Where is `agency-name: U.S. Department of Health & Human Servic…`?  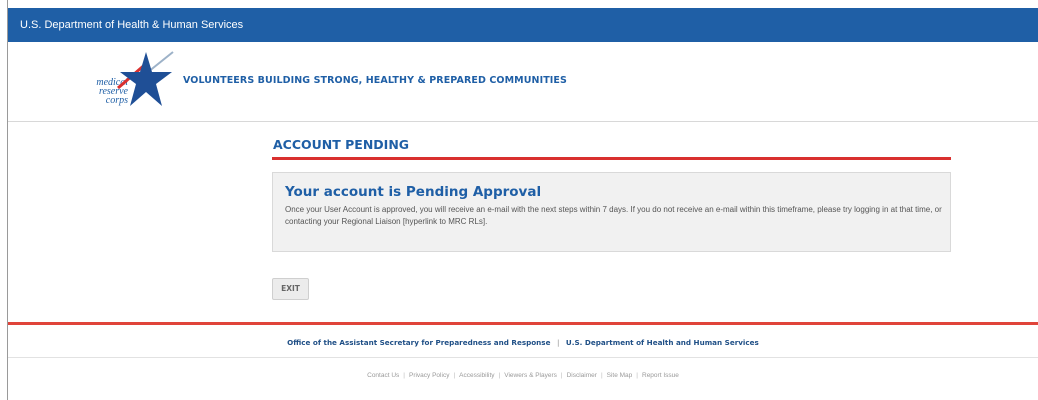
agency-name: U.S. Department of Health & Human Servic… is located at coordinates (131, 25).